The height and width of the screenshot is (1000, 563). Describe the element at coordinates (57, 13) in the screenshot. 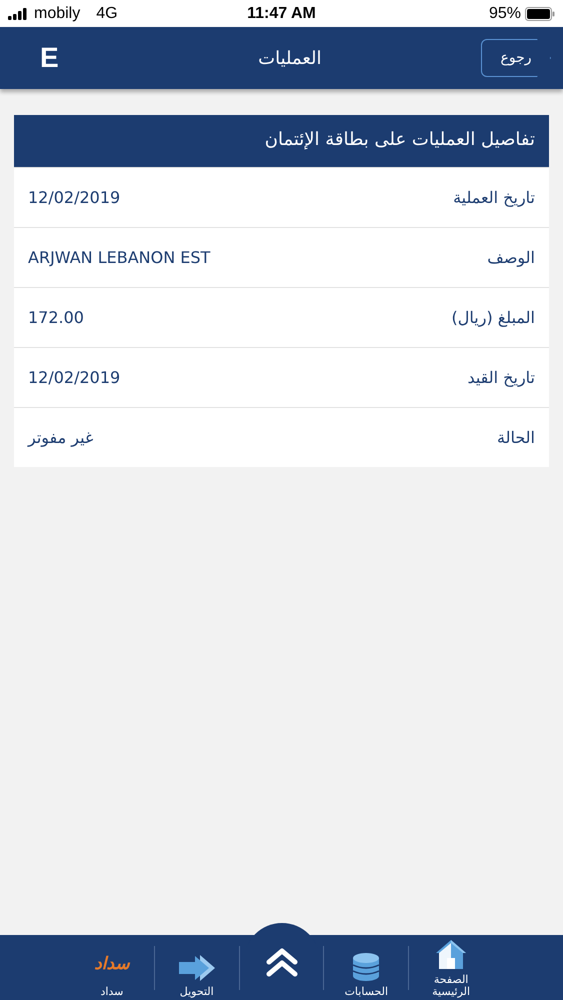

I see `carrier-name: mobily` at that location.